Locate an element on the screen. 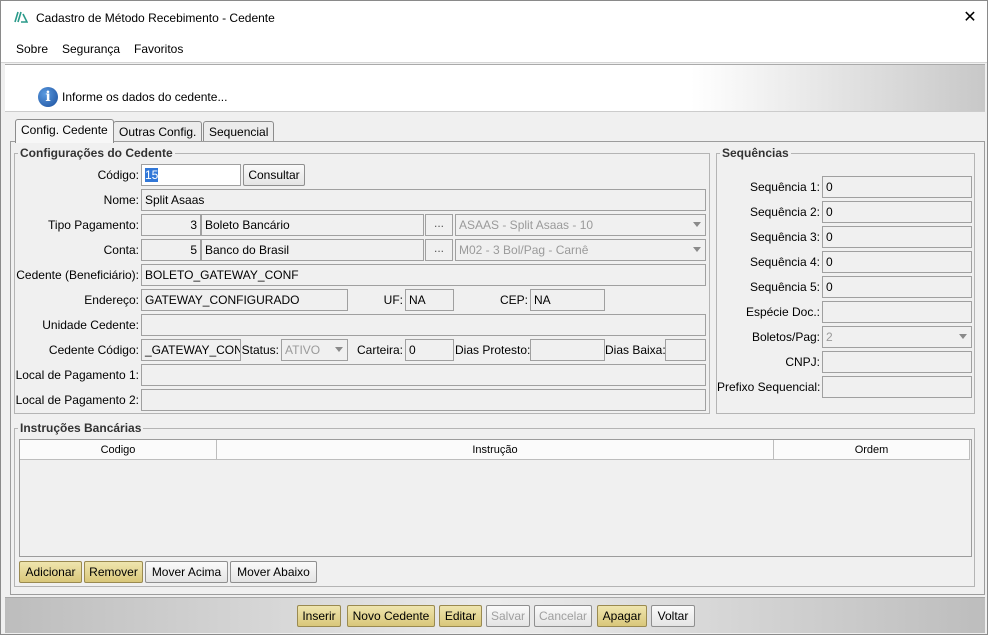  dias-protesto-field is located at coordinates (567, 350).